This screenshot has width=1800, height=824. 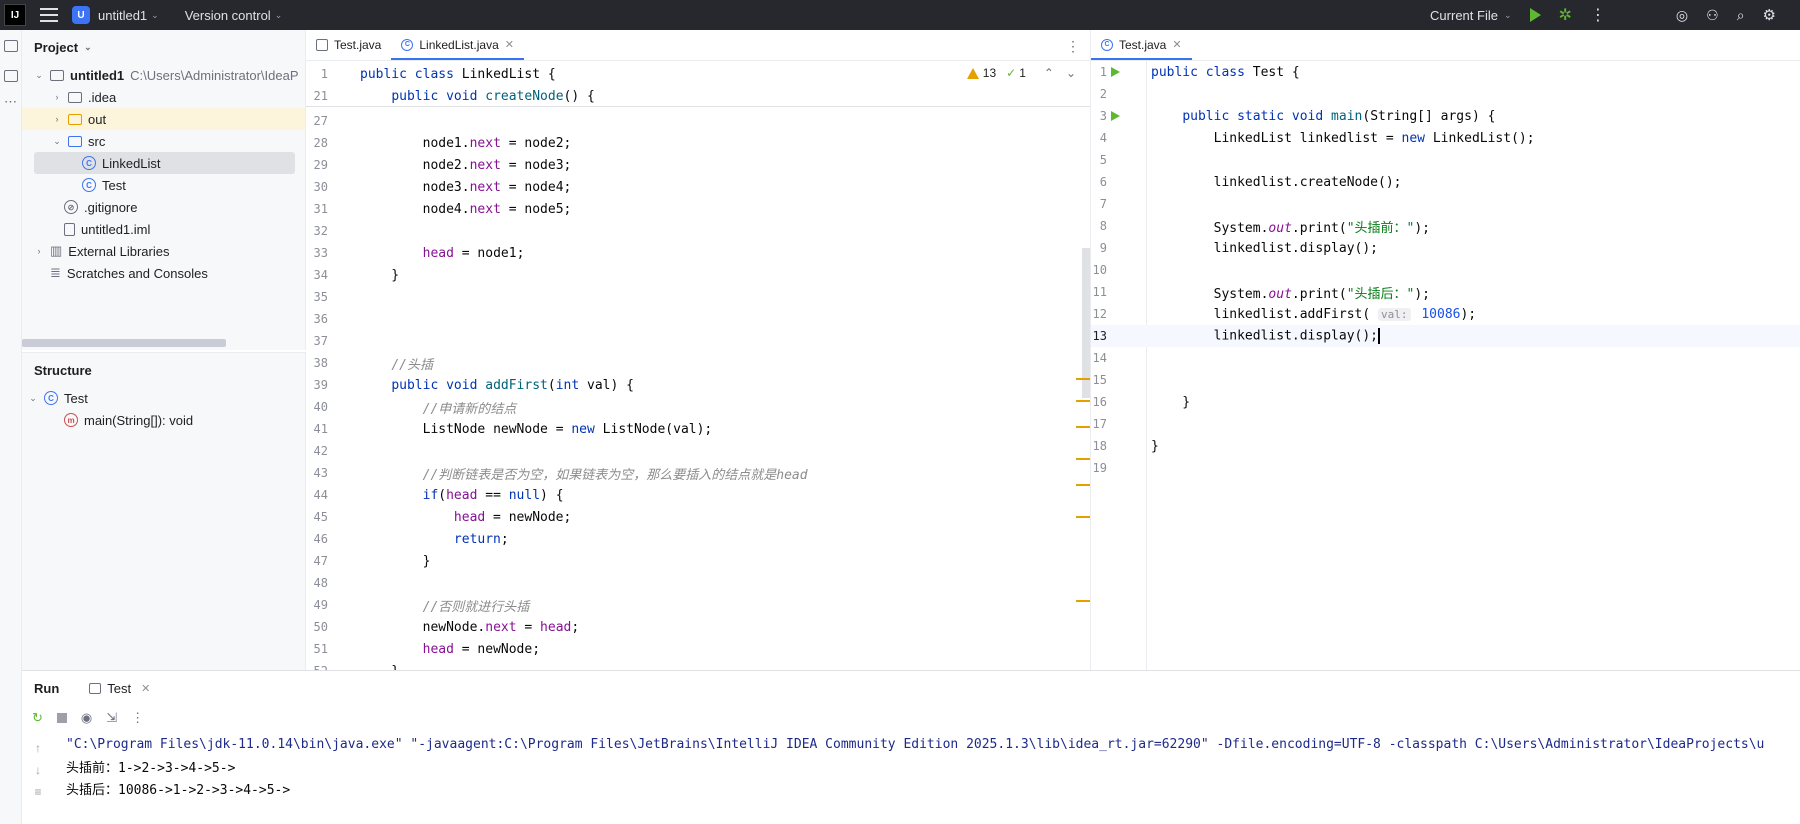 What do you see at coordinates (38, 770) in the screenshot?
I see `scroll-down-icon: ↓` at bounding box center [38, 770].